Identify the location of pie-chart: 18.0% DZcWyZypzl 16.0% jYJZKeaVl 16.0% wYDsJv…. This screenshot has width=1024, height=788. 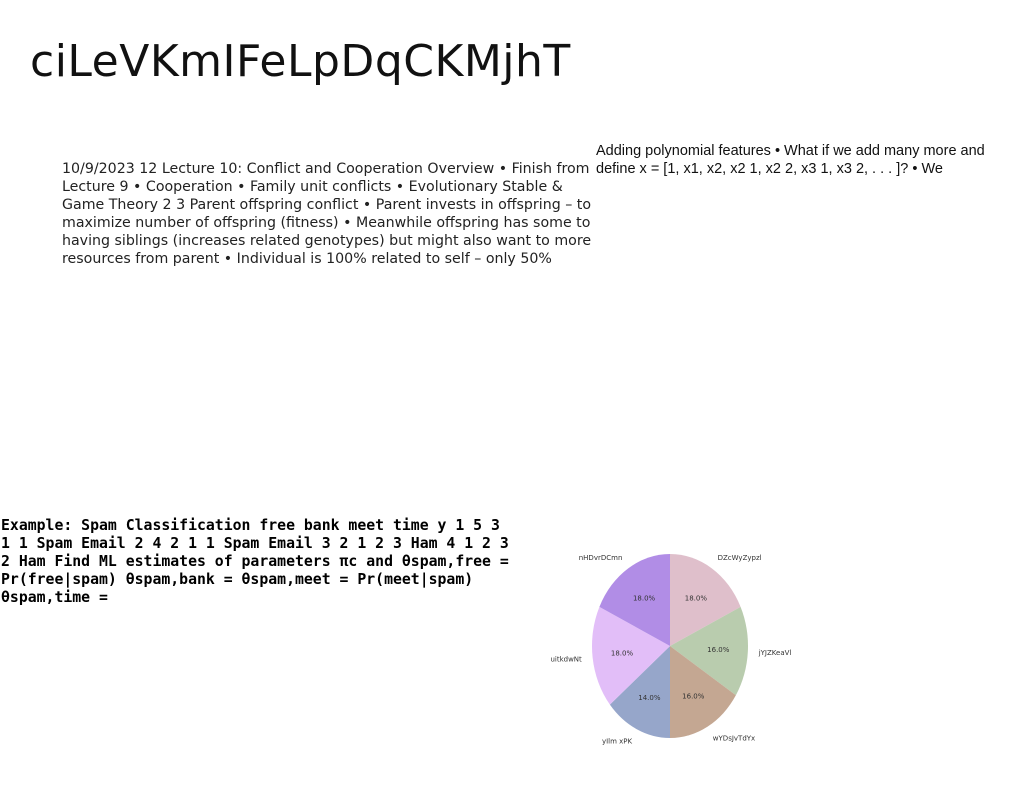
(670, 648).